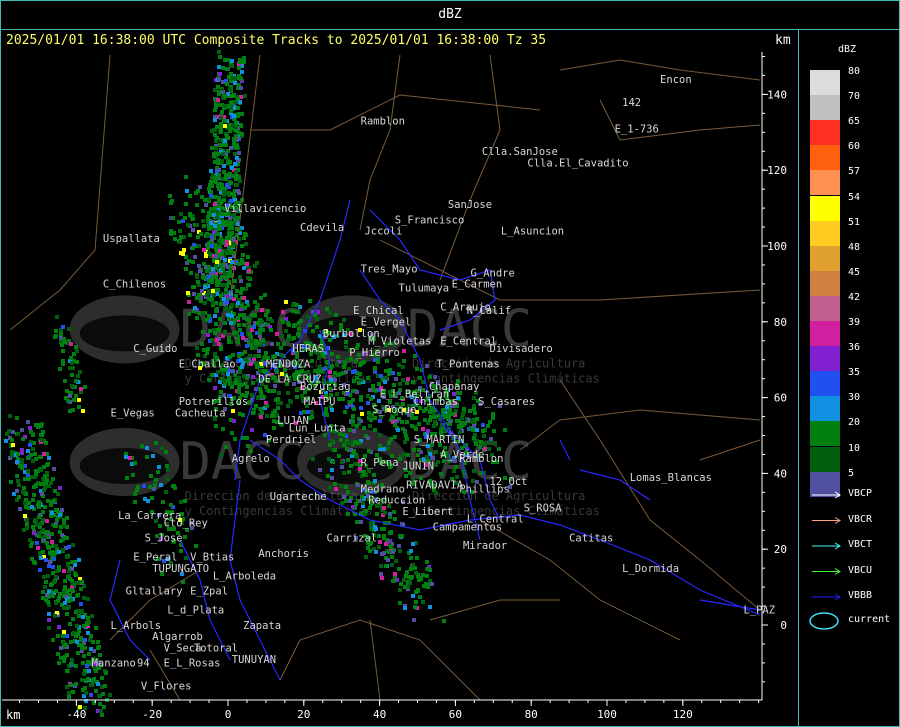 The height and width of the screenshot is (727, 900). Describe the element at coordinates (467, 364) in the screenshot. I see `place-label: T_Pontenas` at that location.